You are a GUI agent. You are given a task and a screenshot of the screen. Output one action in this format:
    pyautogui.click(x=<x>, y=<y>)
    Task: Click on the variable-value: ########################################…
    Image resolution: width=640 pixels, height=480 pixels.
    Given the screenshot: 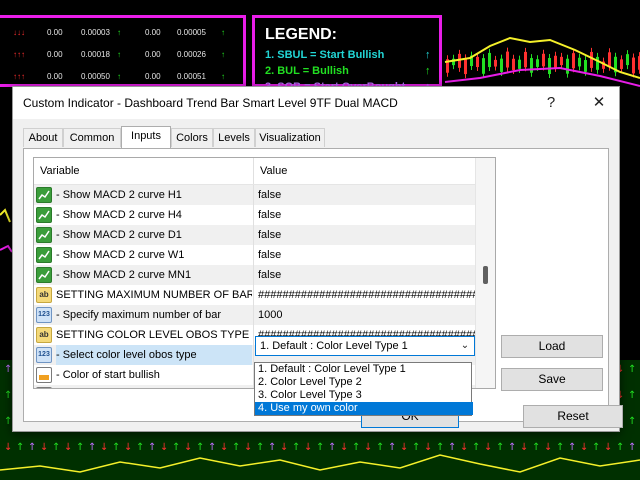 What is the action you would take?
    pyautogui.click(x=364, y=295)
    